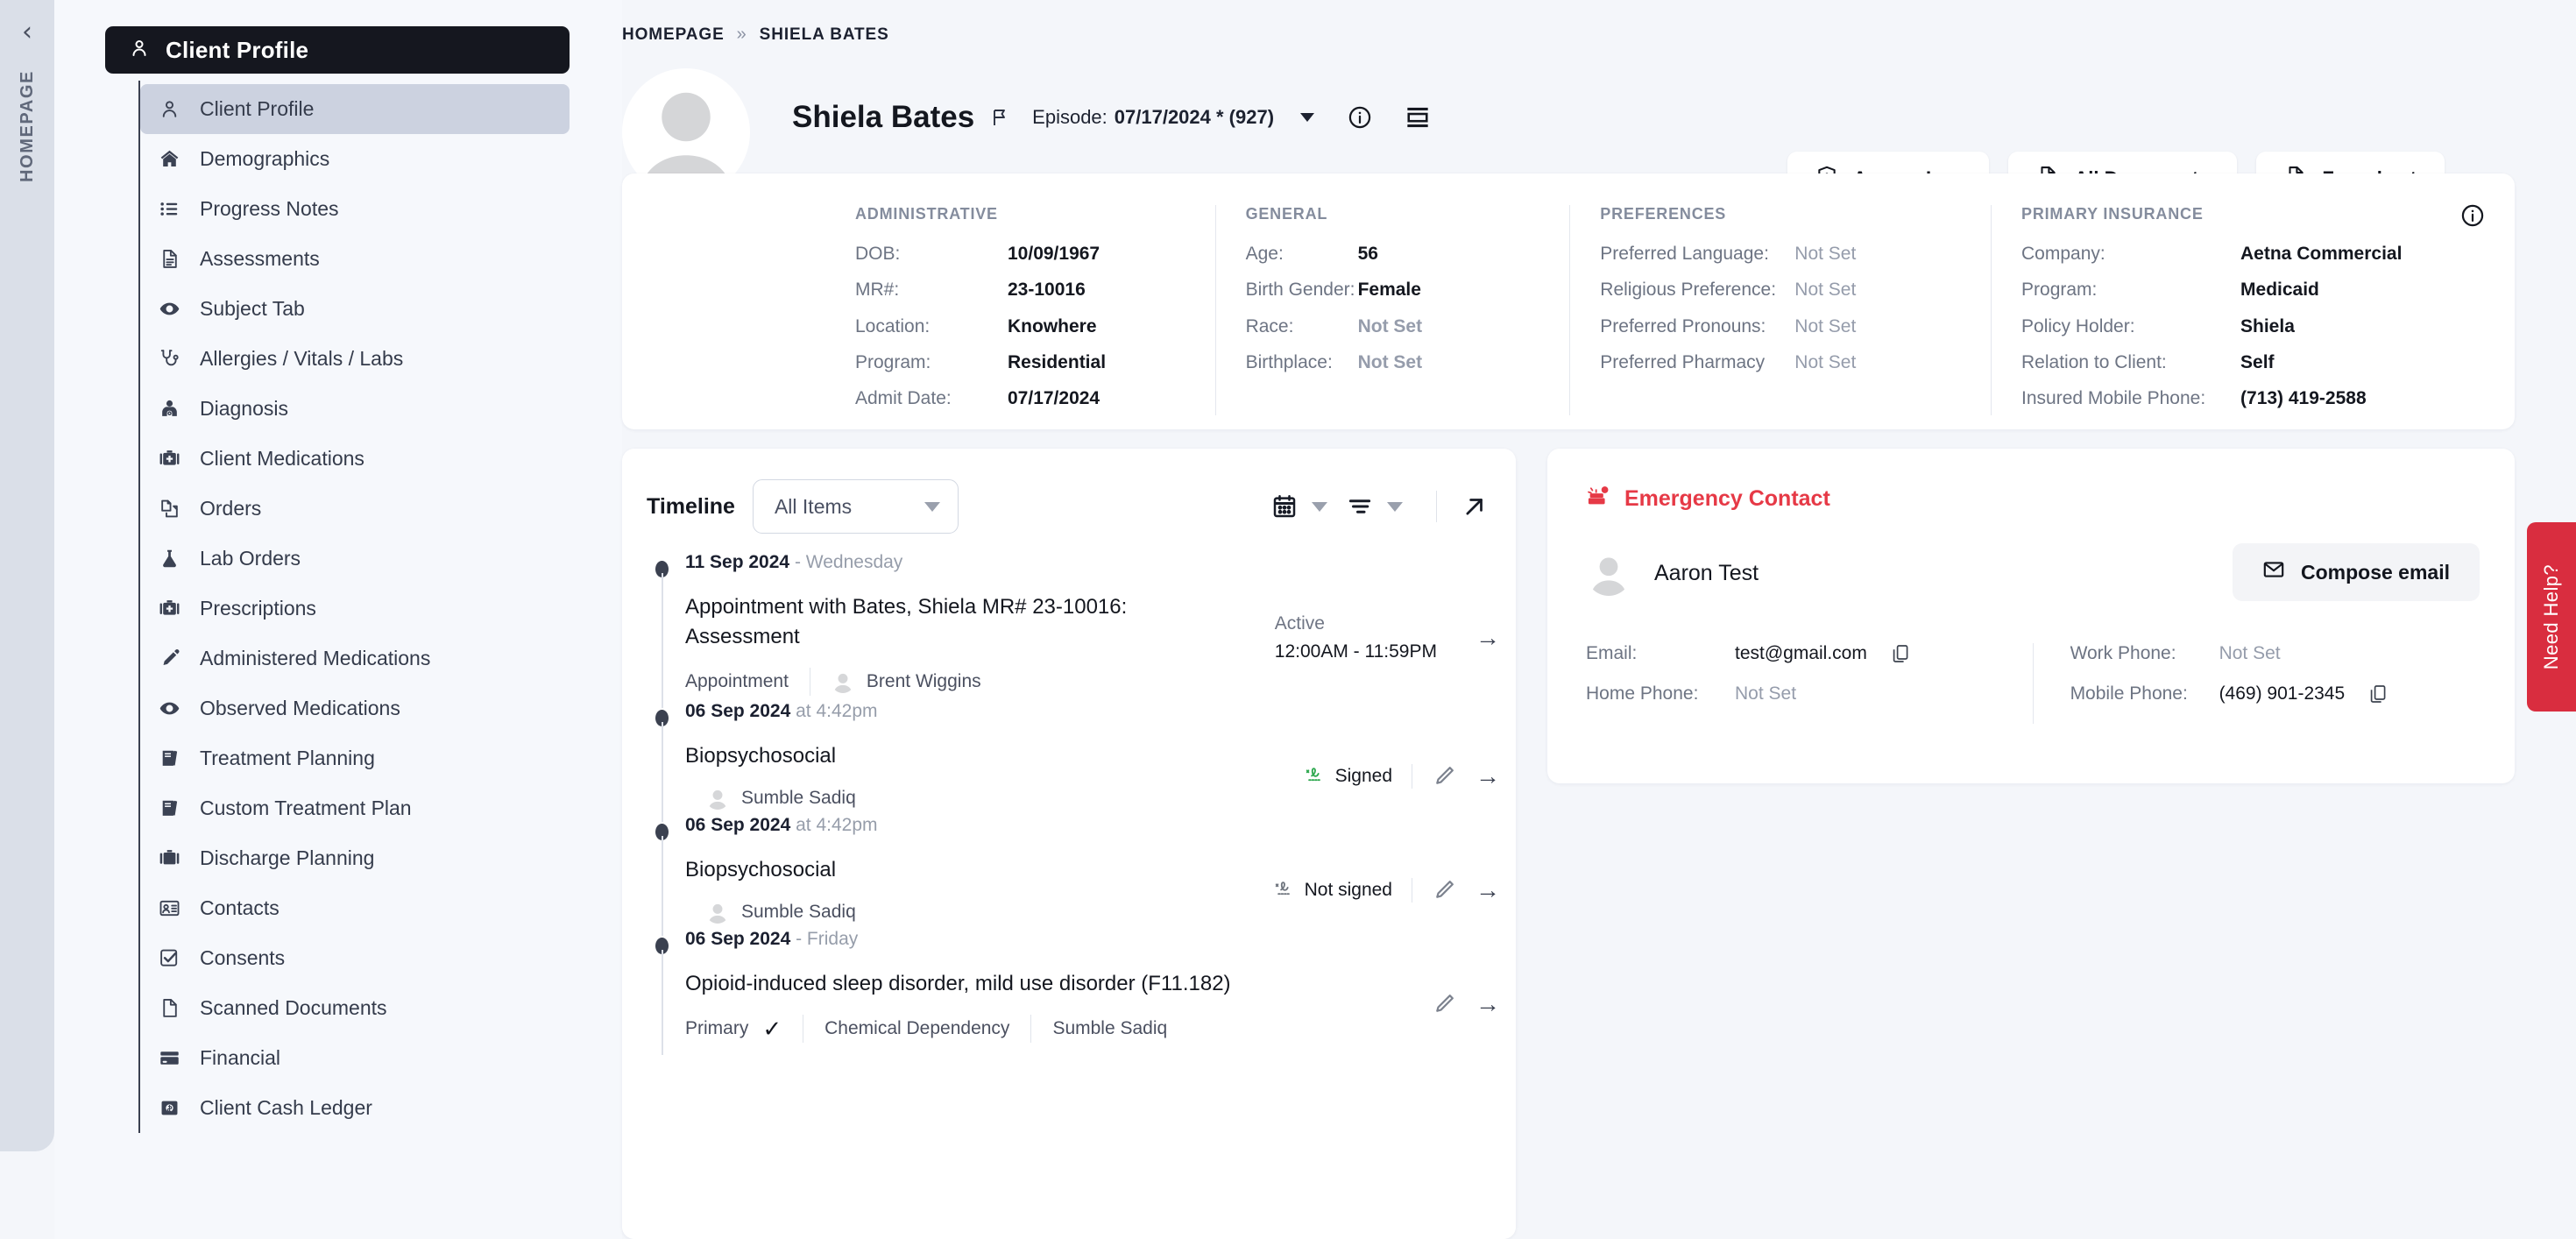 Image resolution: width=2576 pixels, height=1239 pixels. I want to click on sidebar-item-allergies-vitals-labs: Allergies / Vitals / Labs, so click(355, 359).